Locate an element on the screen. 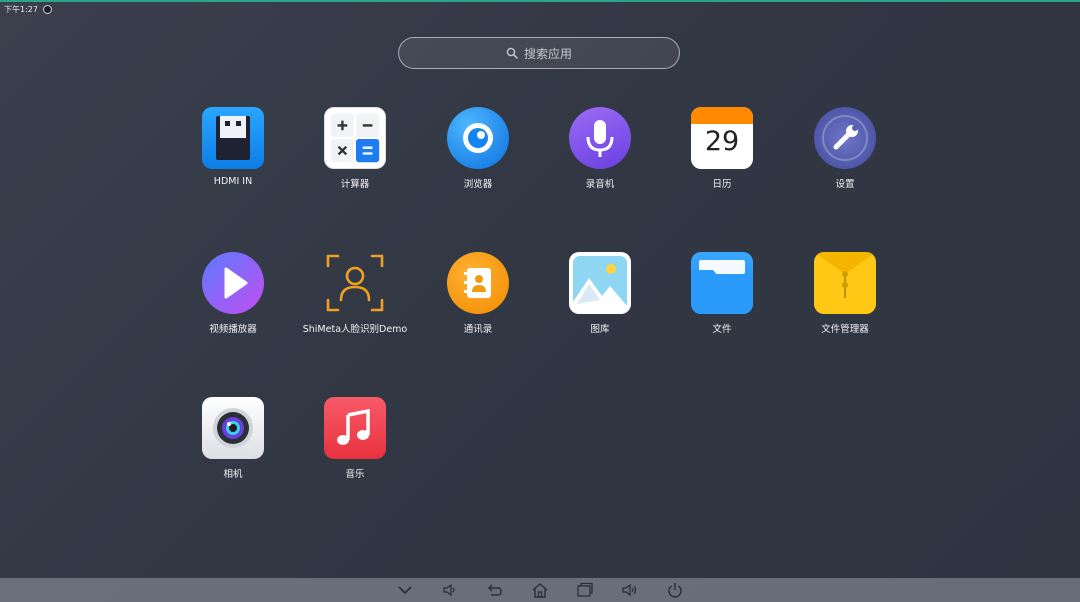 The height and width of the screenshot is (602, 1080). app-hdmi-in: HDMI IN is located at coordinates (233, 147).